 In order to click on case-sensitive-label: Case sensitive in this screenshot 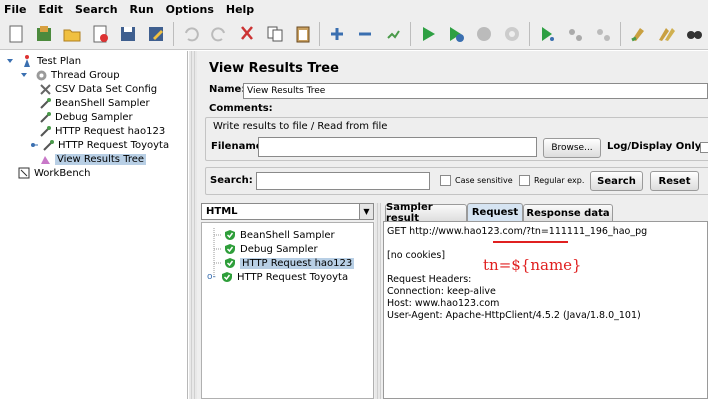, I will do `click(484, 180)`.